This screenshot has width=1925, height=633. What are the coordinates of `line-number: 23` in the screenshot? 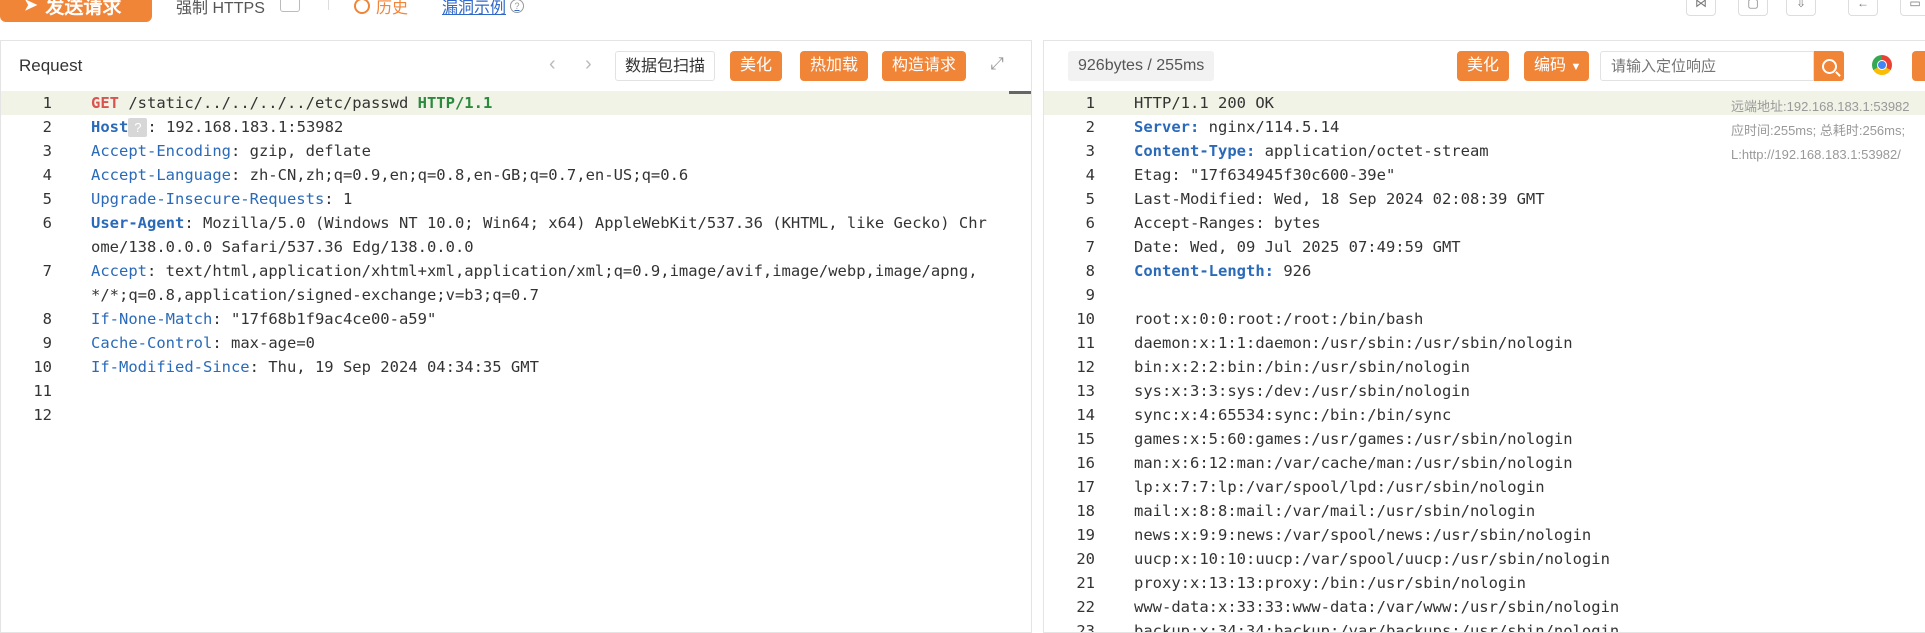 It's located at (1085, 627).